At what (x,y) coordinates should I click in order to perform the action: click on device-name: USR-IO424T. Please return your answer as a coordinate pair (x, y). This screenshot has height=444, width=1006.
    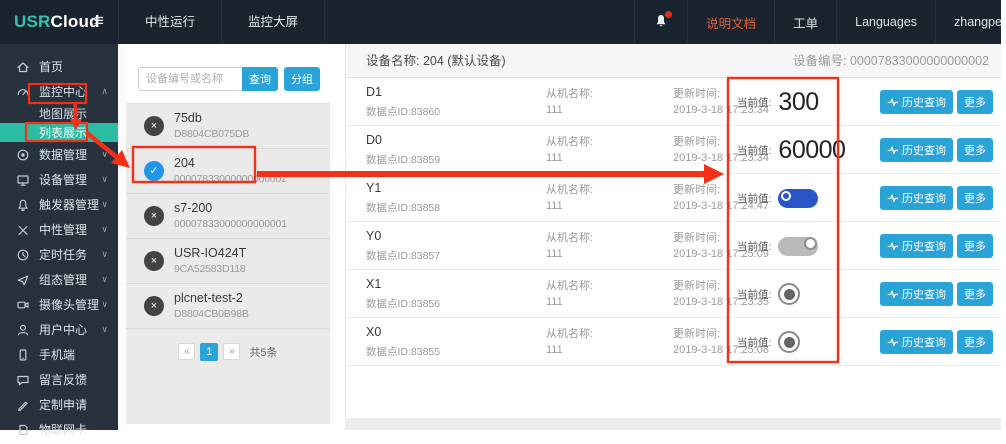
    Looking at the image, I should click on (210, 253).